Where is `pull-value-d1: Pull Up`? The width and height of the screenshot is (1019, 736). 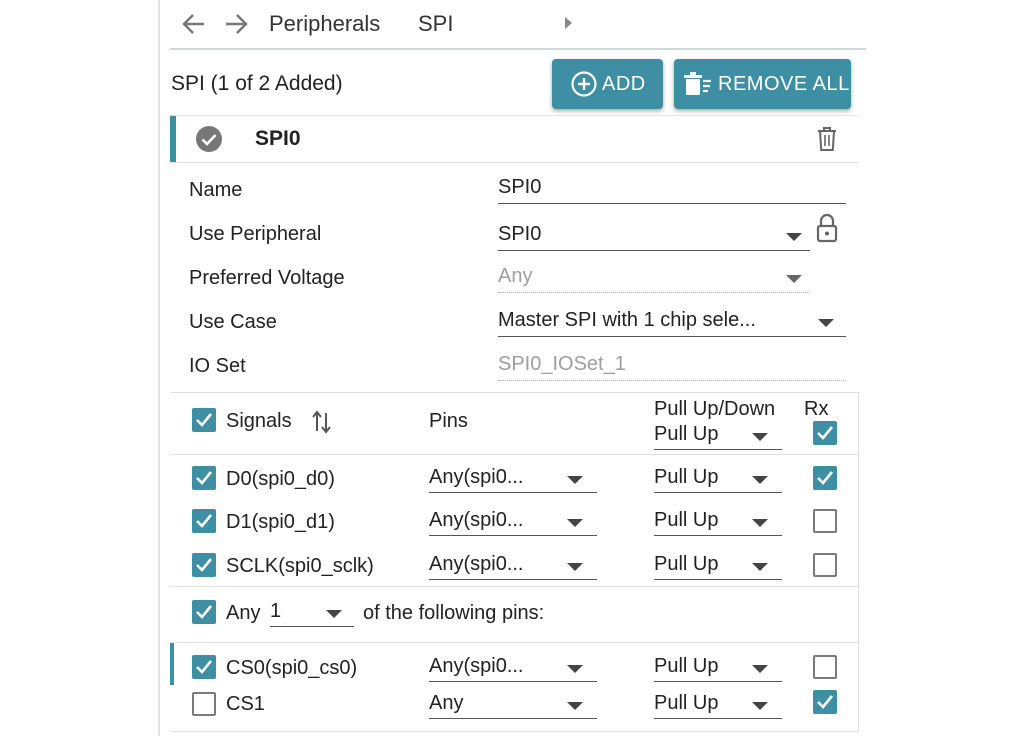 pull-value-d1: Pull Up is located at coordinates (686, 520).